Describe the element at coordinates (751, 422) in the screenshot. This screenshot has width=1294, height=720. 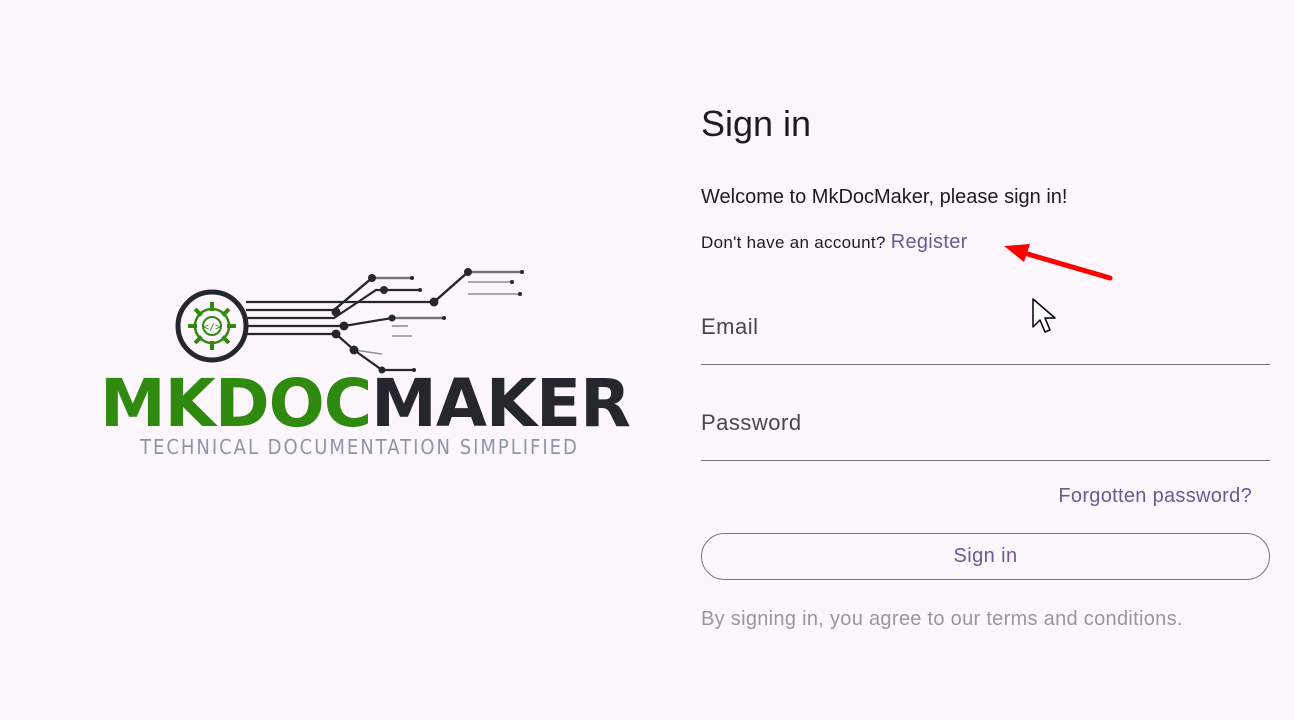
I see `password-label: Password` at that location.